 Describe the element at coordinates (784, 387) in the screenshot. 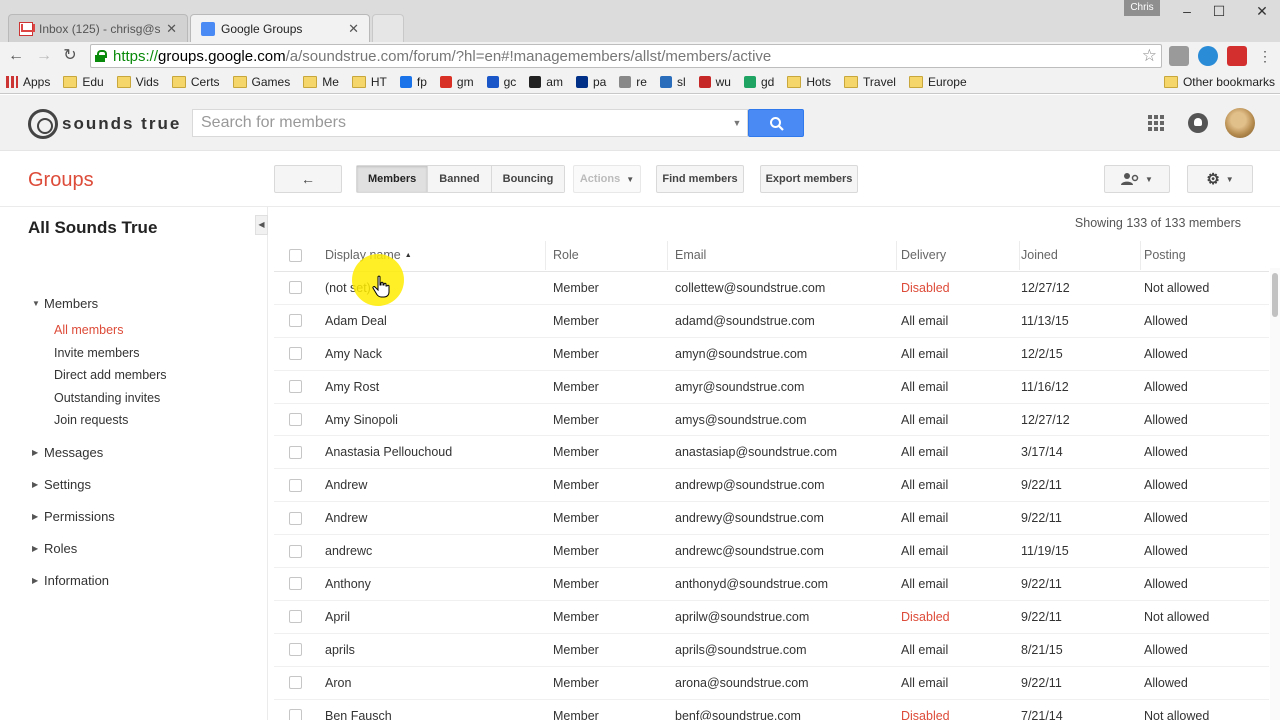

I see `member-email: amyr@soundstrue.com` at that location.